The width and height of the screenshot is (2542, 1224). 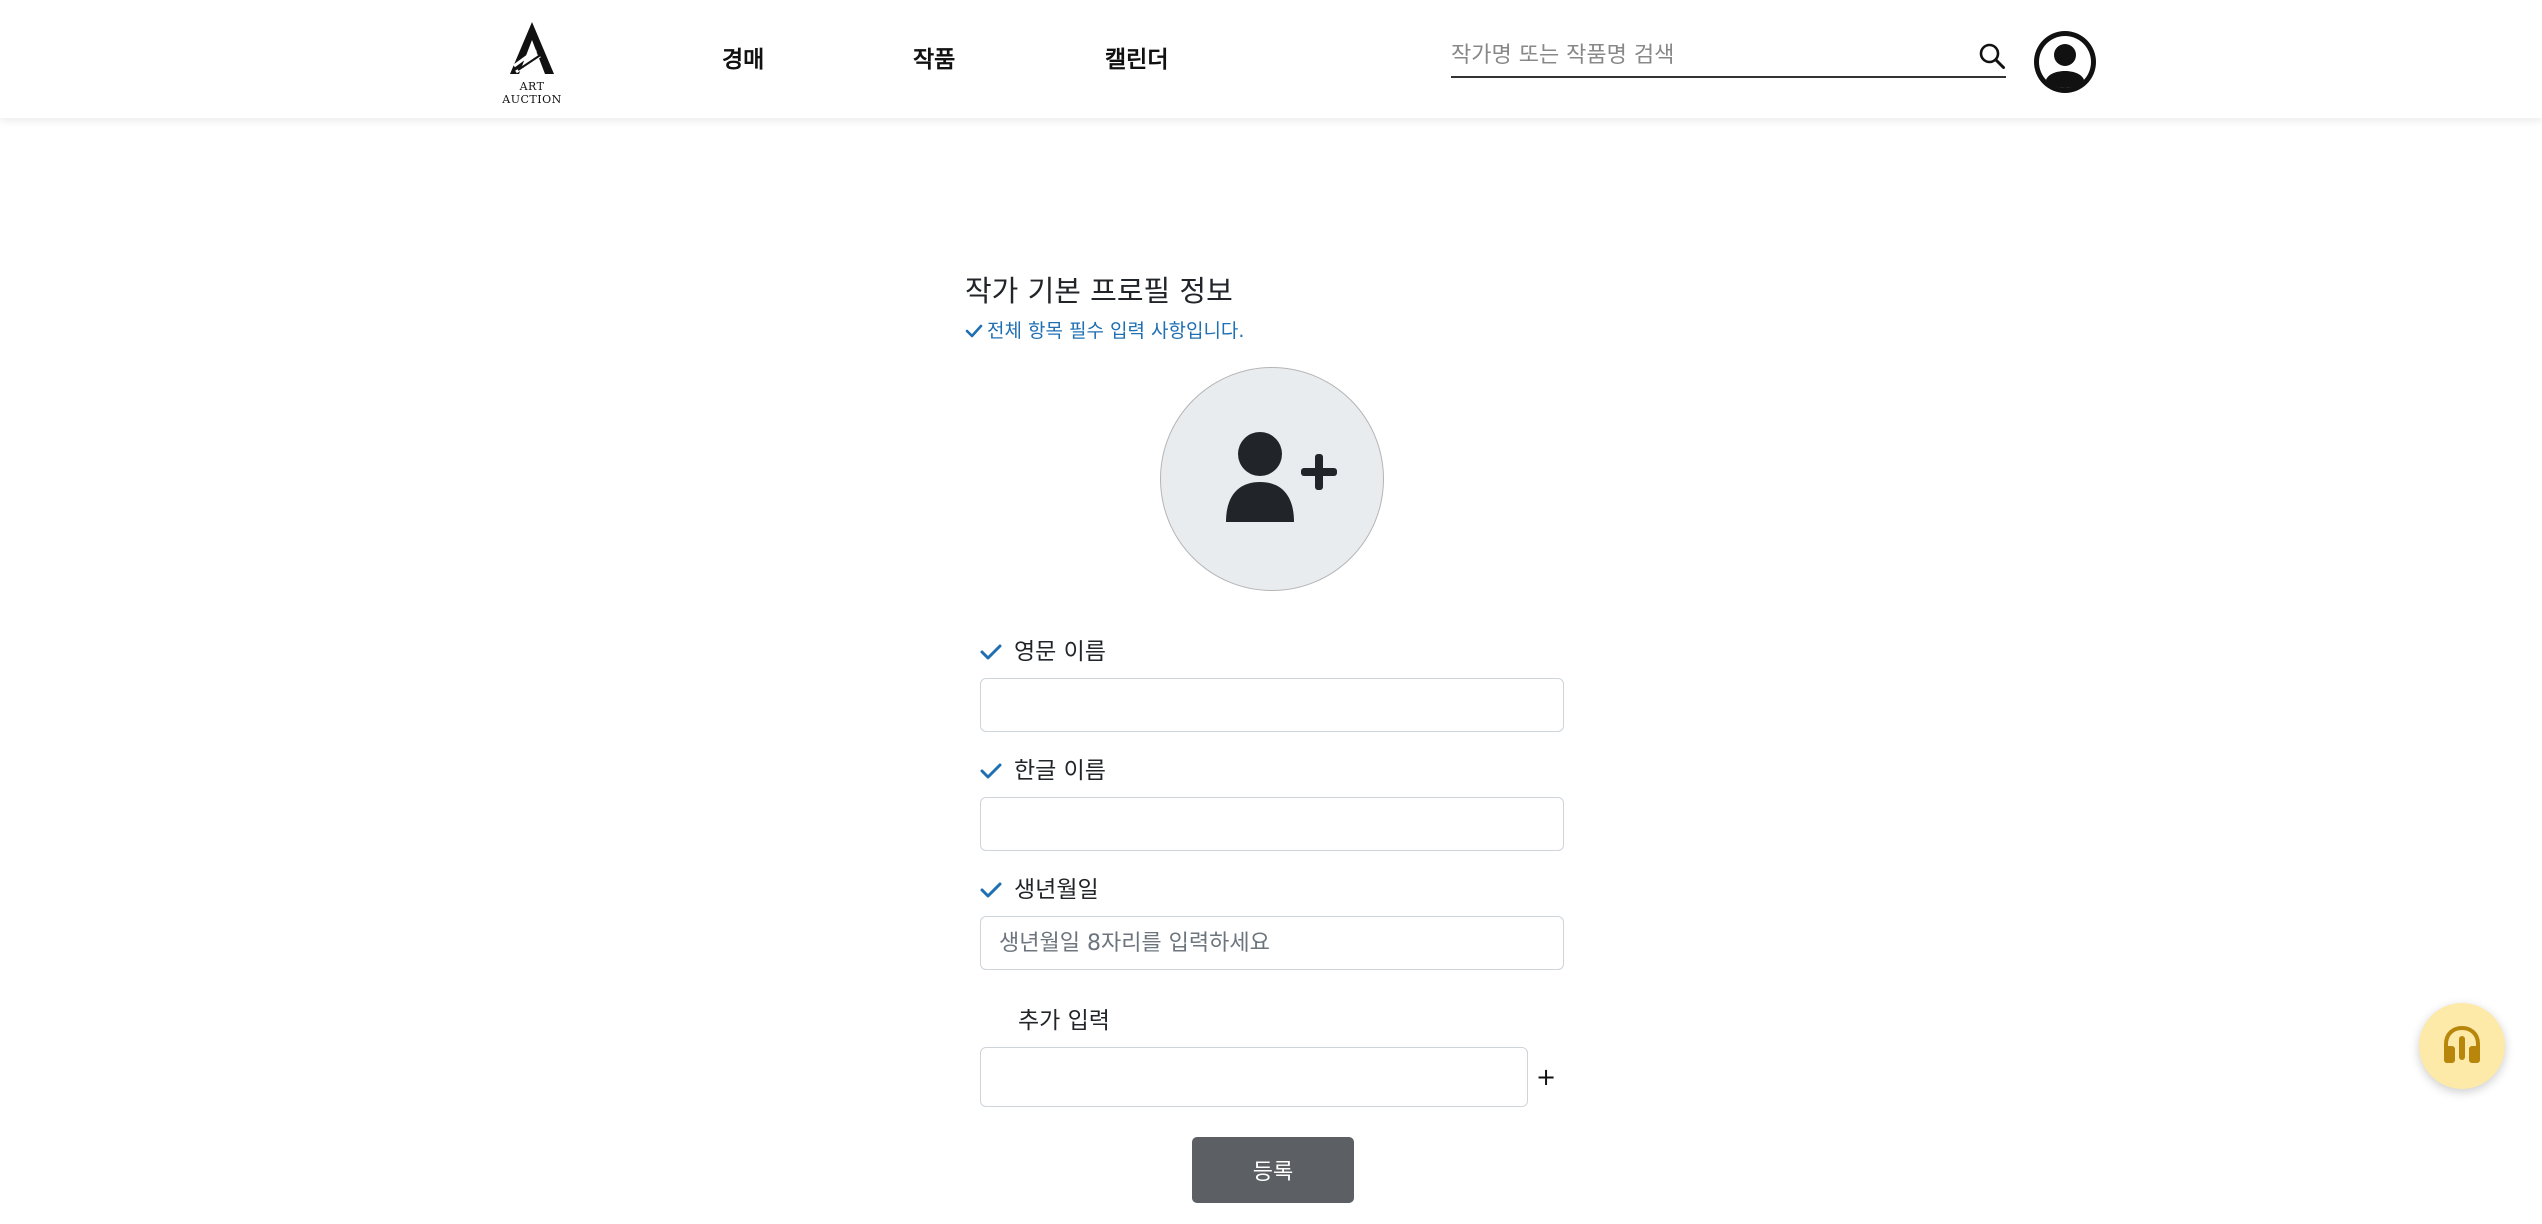 I want to click on nav-auction: 경매, so click(x=743, y=57).